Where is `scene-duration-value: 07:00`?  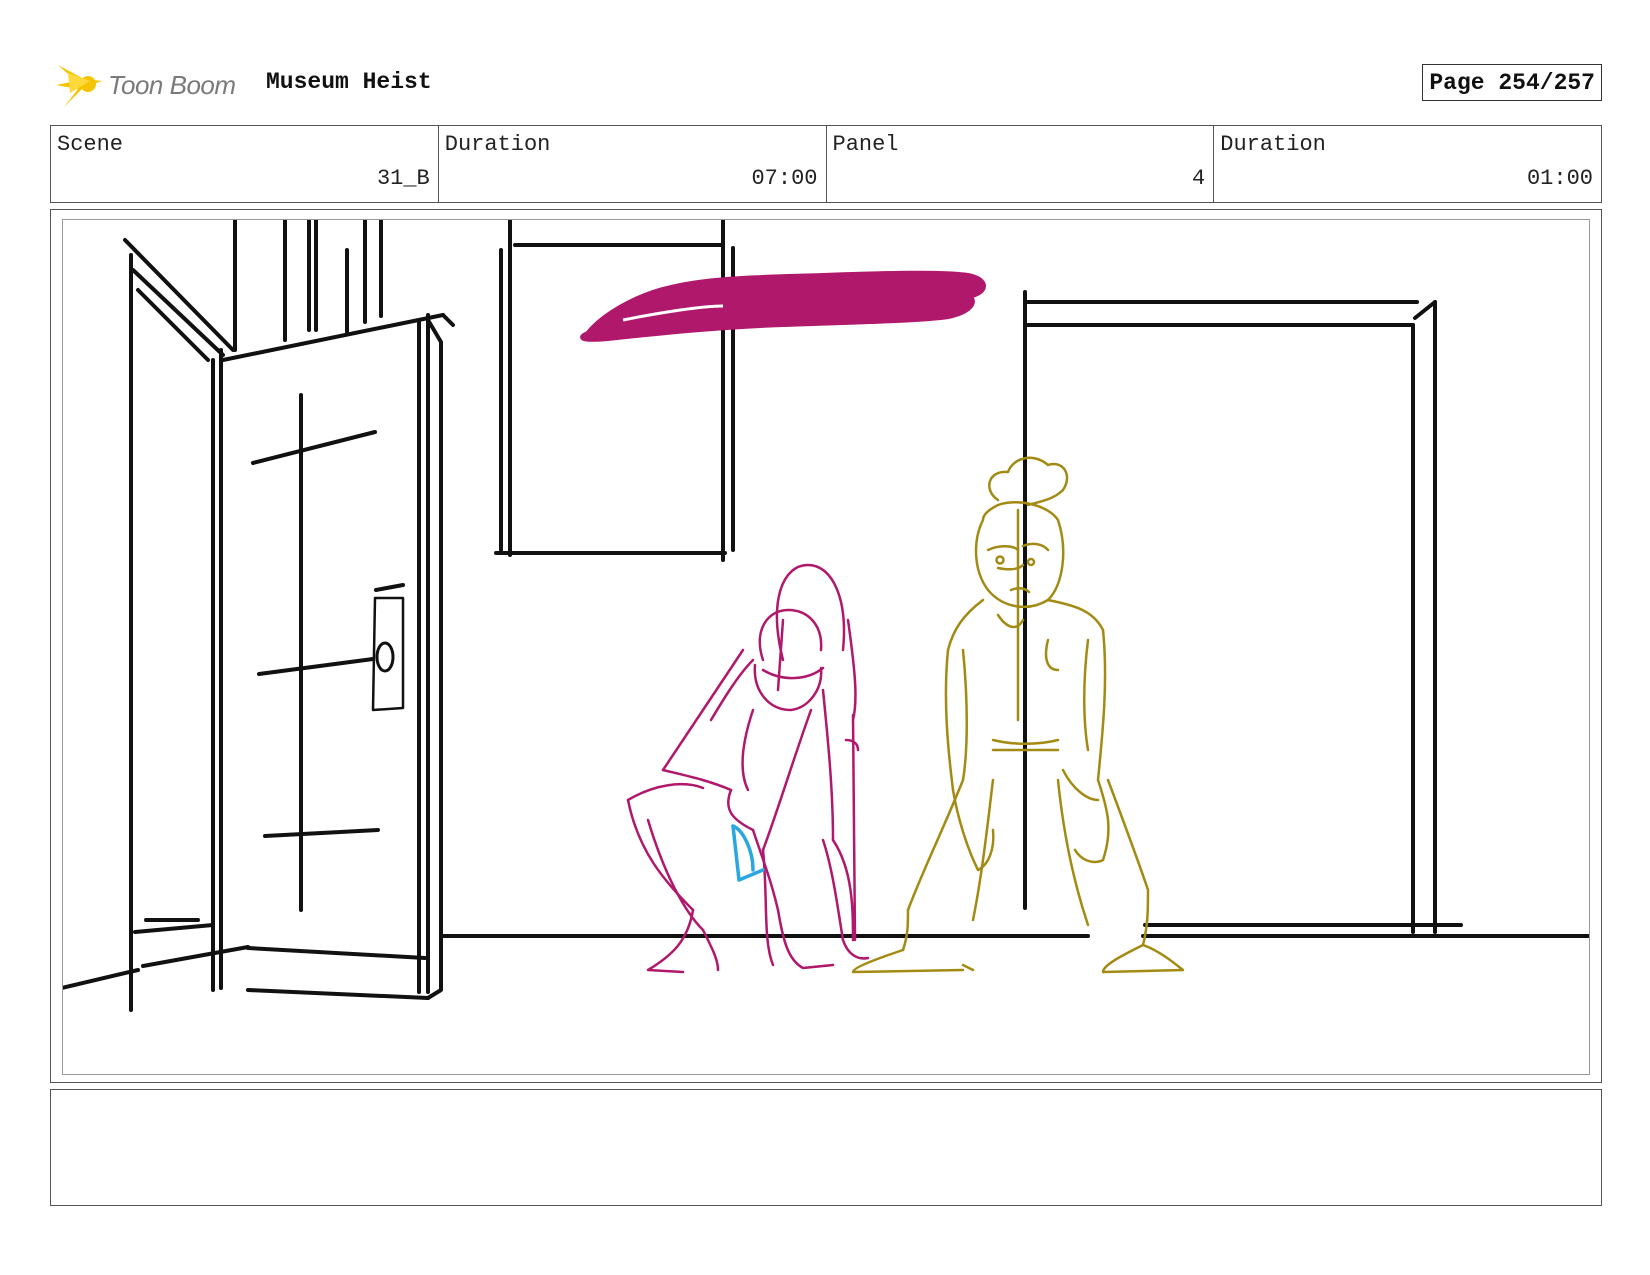
scene-duration-value: 07:00 is located at coordinates (784, 178).